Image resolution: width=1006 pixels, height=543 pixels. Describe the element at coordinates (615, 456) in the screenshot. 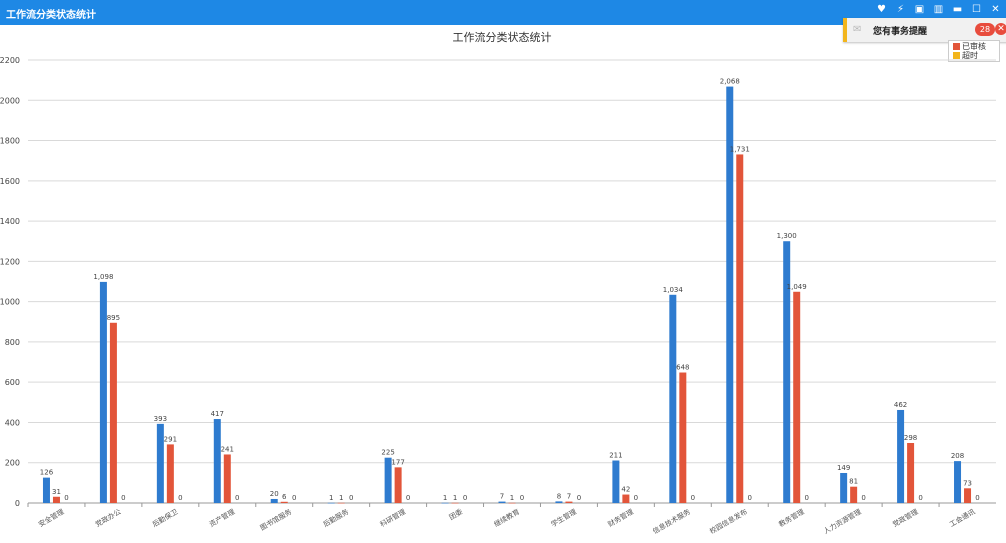

I see `bar-data-label: 211` at that location.